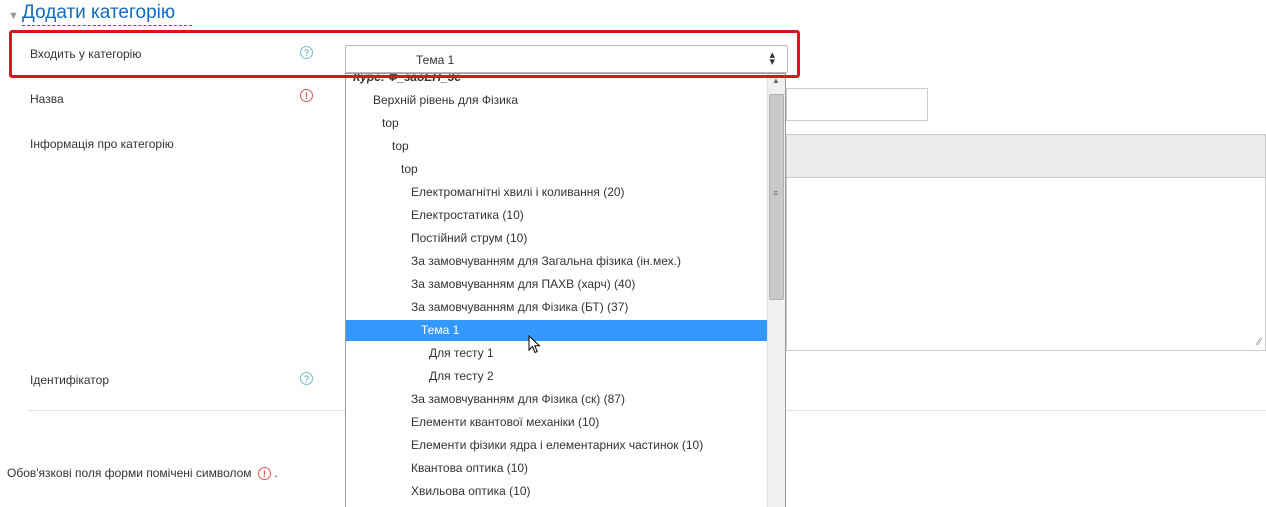  I want to click on dropdown-scrollbar: ▲ ≡, so click(776, 290).